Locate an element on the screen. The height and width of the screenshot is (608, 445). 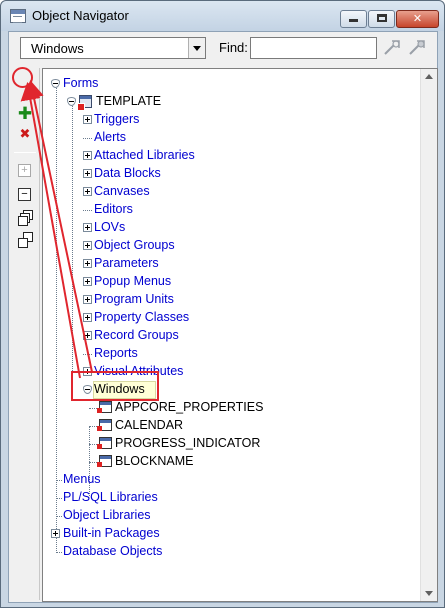
window-title: Object Navigator is located at coordinates (80, 15).